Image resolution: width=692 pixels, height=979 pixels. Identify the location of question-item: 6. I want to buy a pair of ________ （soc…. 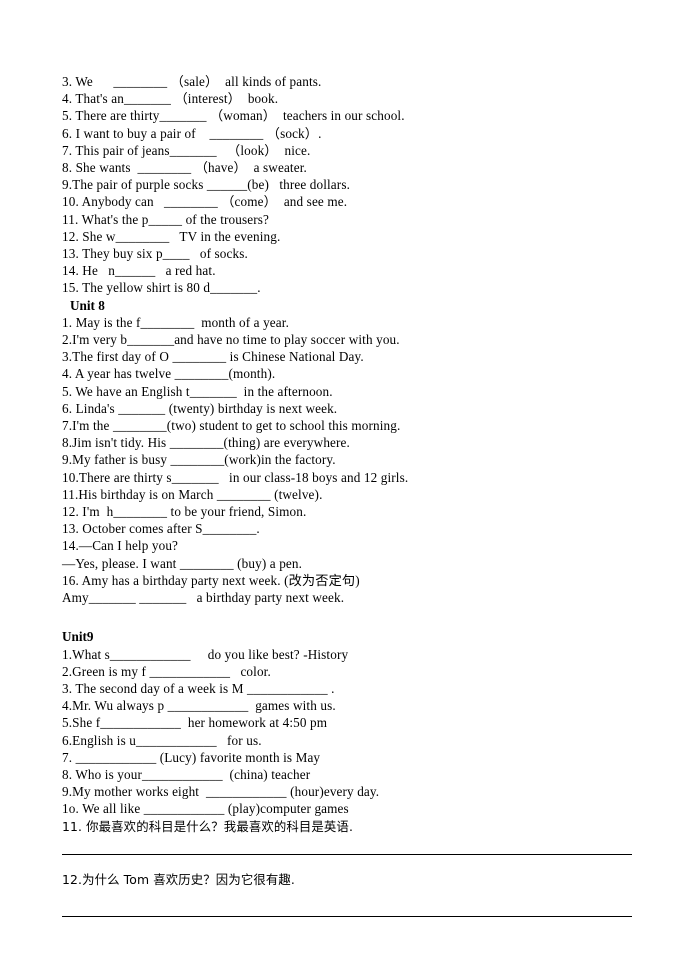
(192, 133).